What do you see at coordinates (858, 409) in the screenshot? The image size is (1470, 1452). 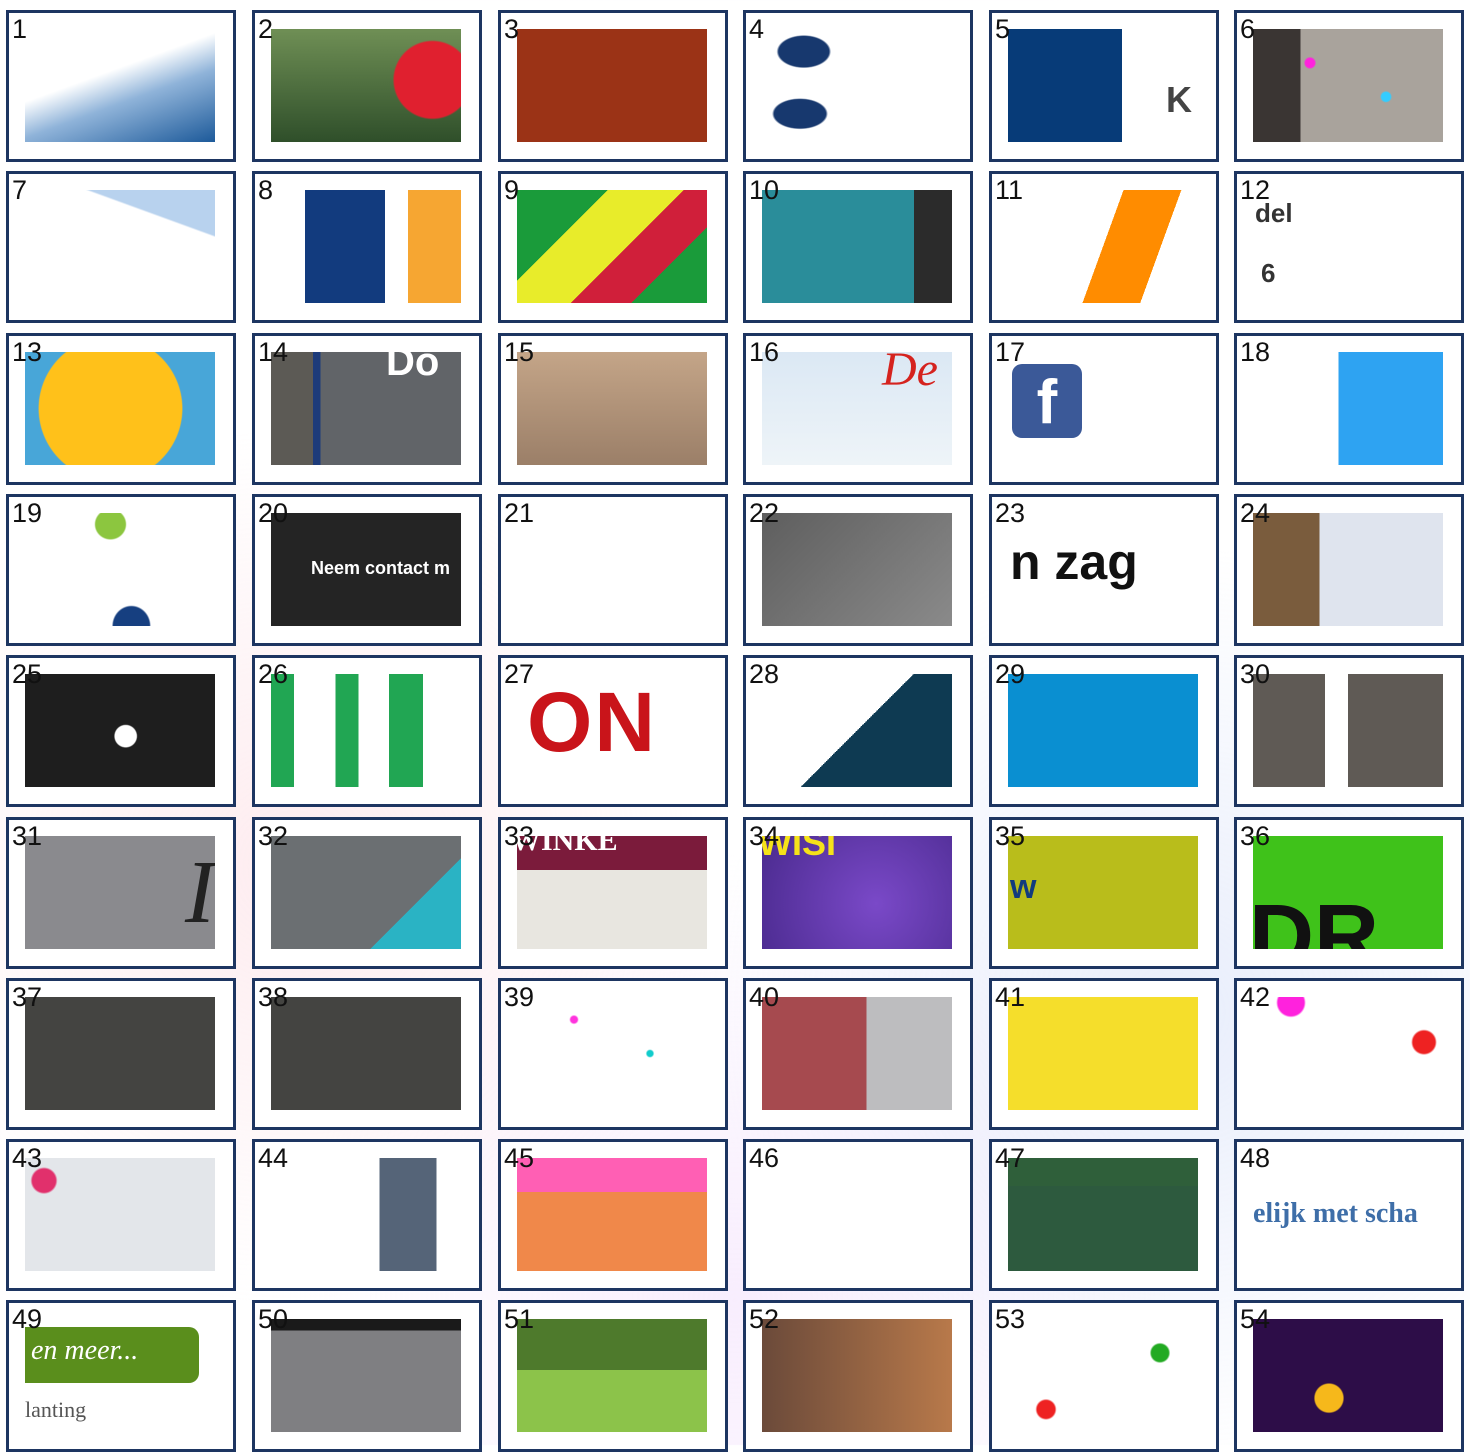 I see `thumbnail-16: 16 De` at bounding box center [858, 409].